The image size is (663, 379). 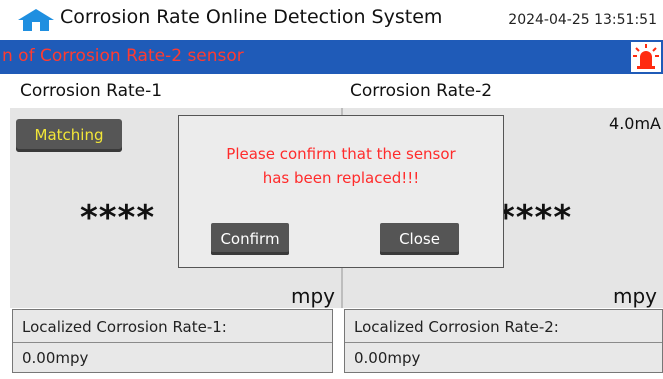 I want to click on localized-rate-2-label: Localized Corrosion Rate-2:, so click(x=456, y=327).